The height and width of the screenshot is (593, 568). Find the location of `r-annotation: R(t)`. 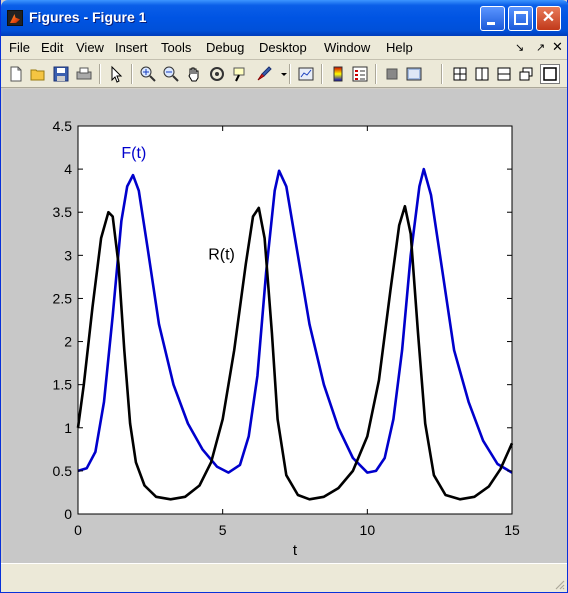

r-annotation: R(t) is located at coordinates (221, 255).